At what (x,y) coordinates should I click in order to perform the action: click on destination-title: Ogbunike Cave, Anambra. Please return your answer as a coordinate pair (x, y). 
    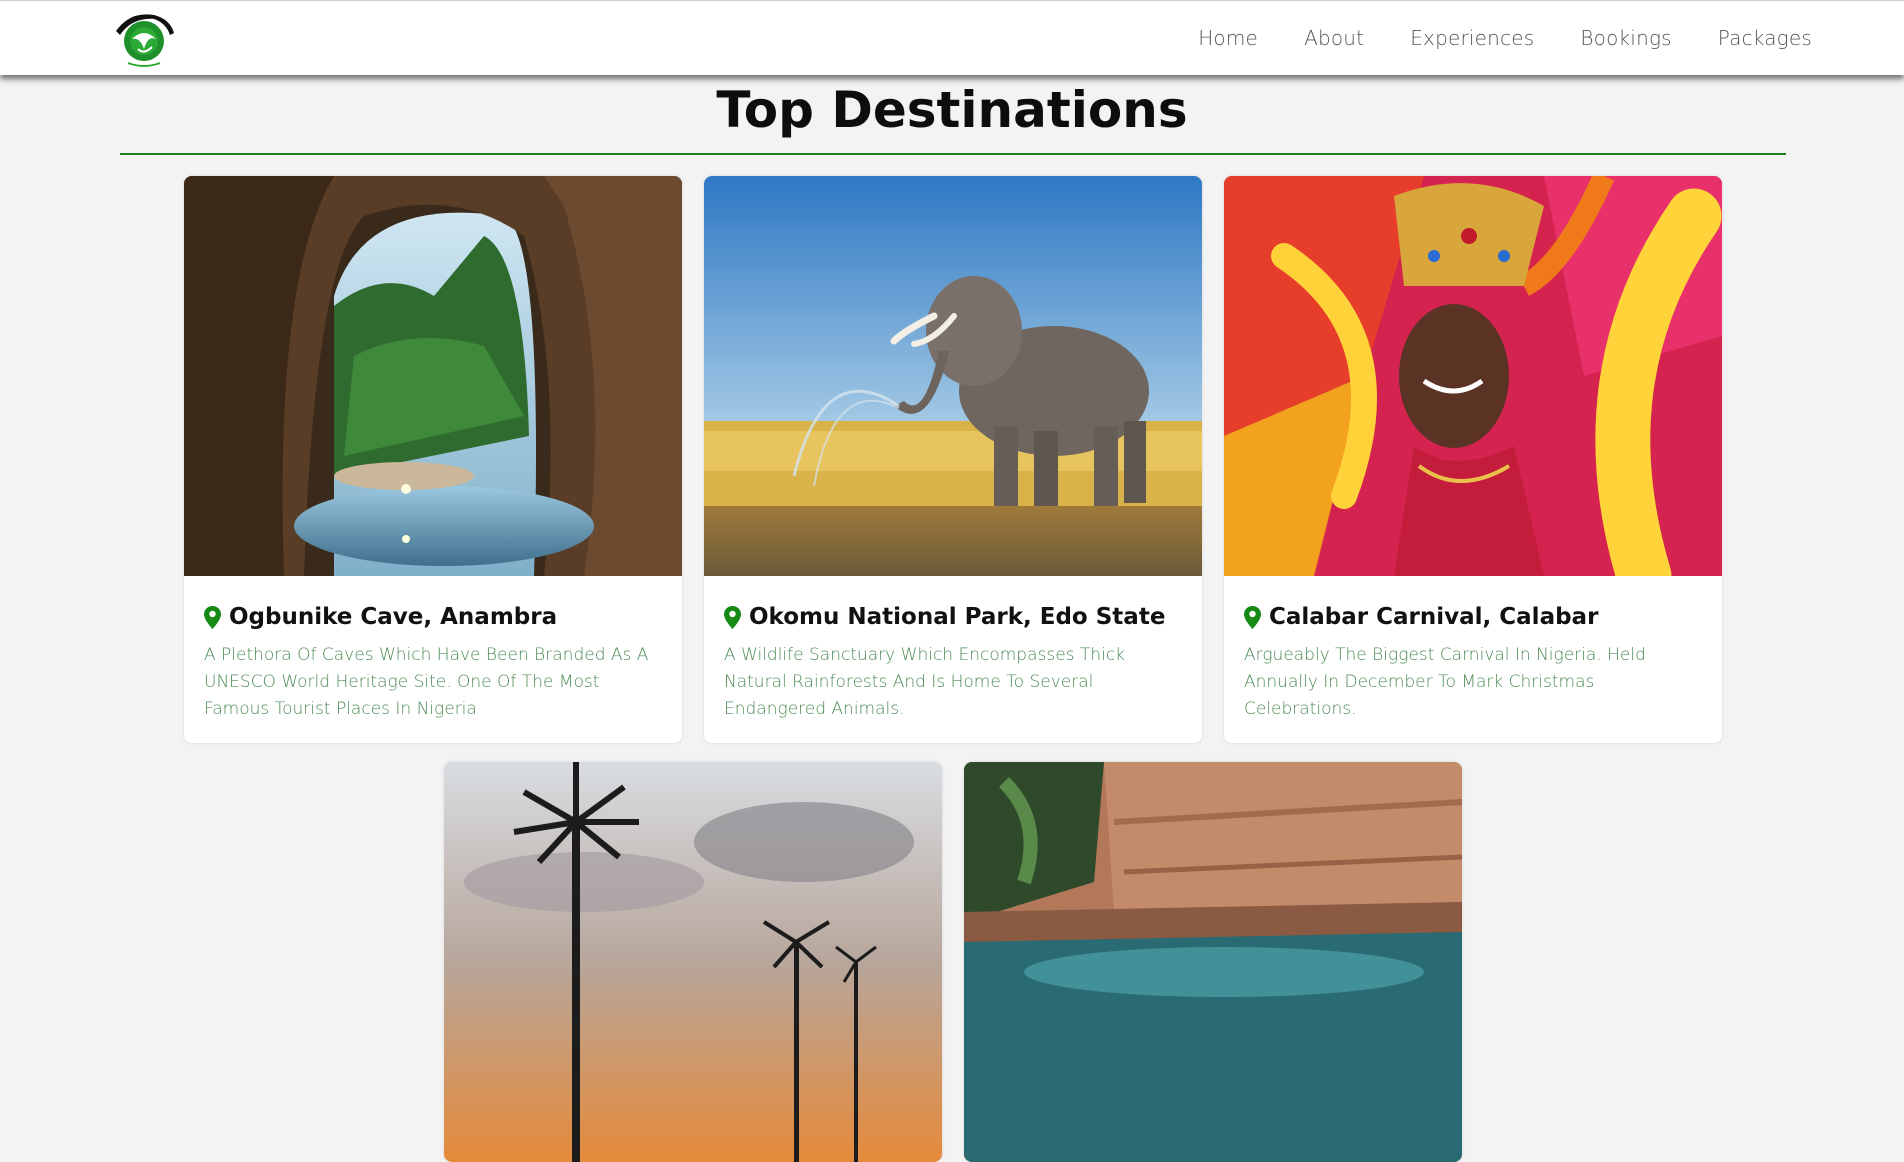
    Looking at the image, I should click on (393, 617).